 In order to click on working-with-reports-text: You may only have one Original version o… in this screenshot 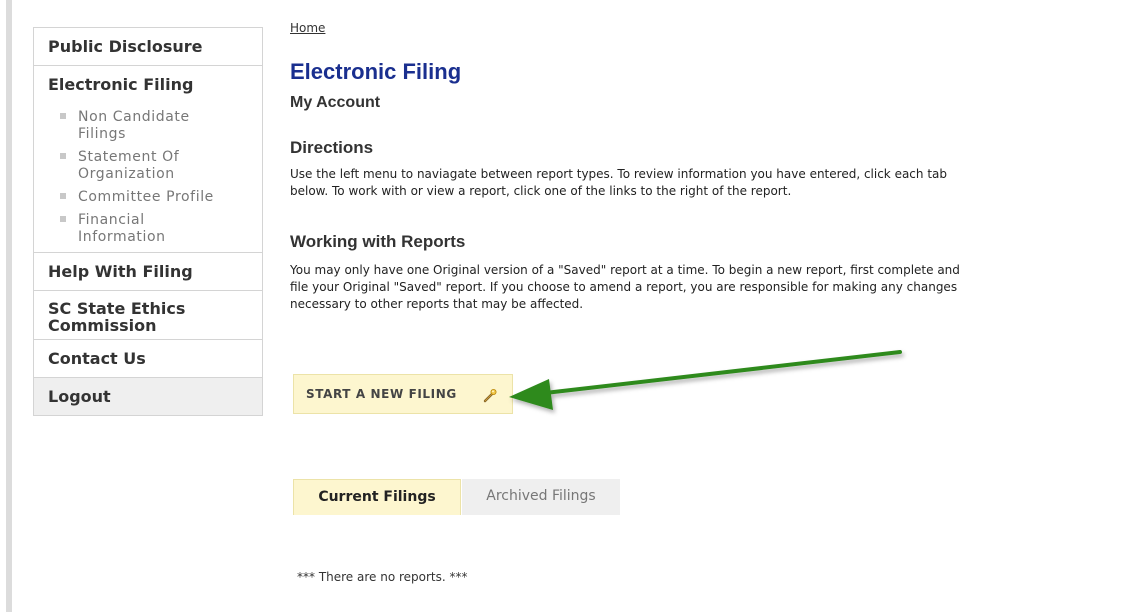, I will do `click(712, 287)`.